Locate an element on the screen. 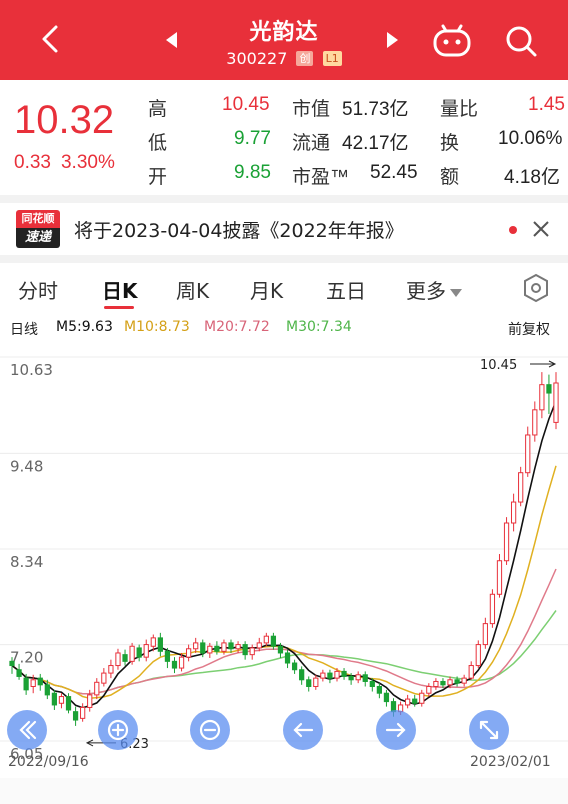 The width and height of the screenshot is (568, 804). period-label: 日线 is located at coordinates (24, 330).